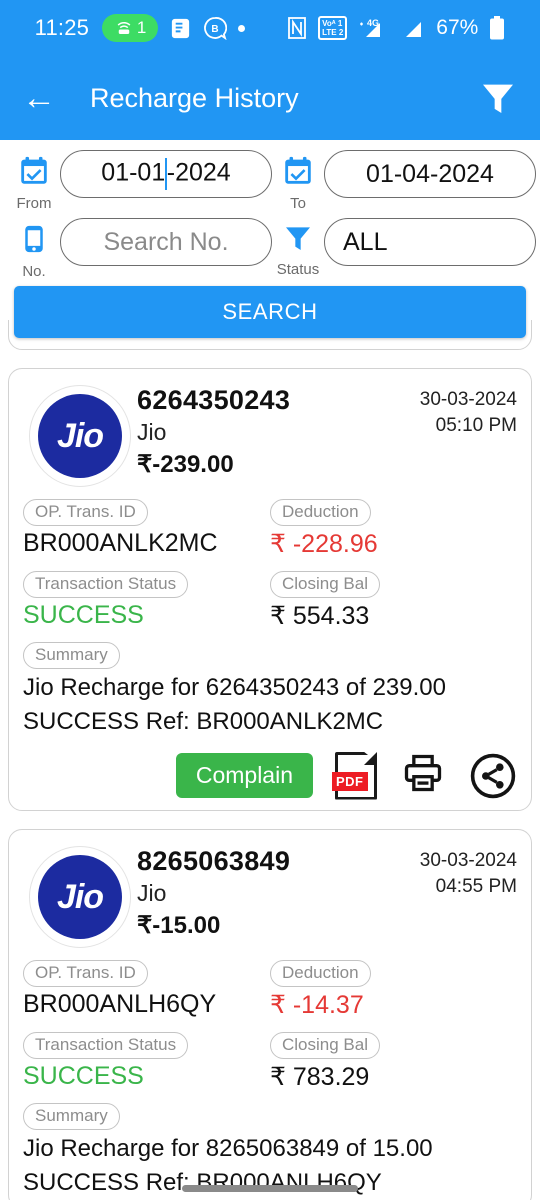  I want to click on summary-line-2: SUCCESS Ref: BR000ANLH6QY, so click(202, 1182).